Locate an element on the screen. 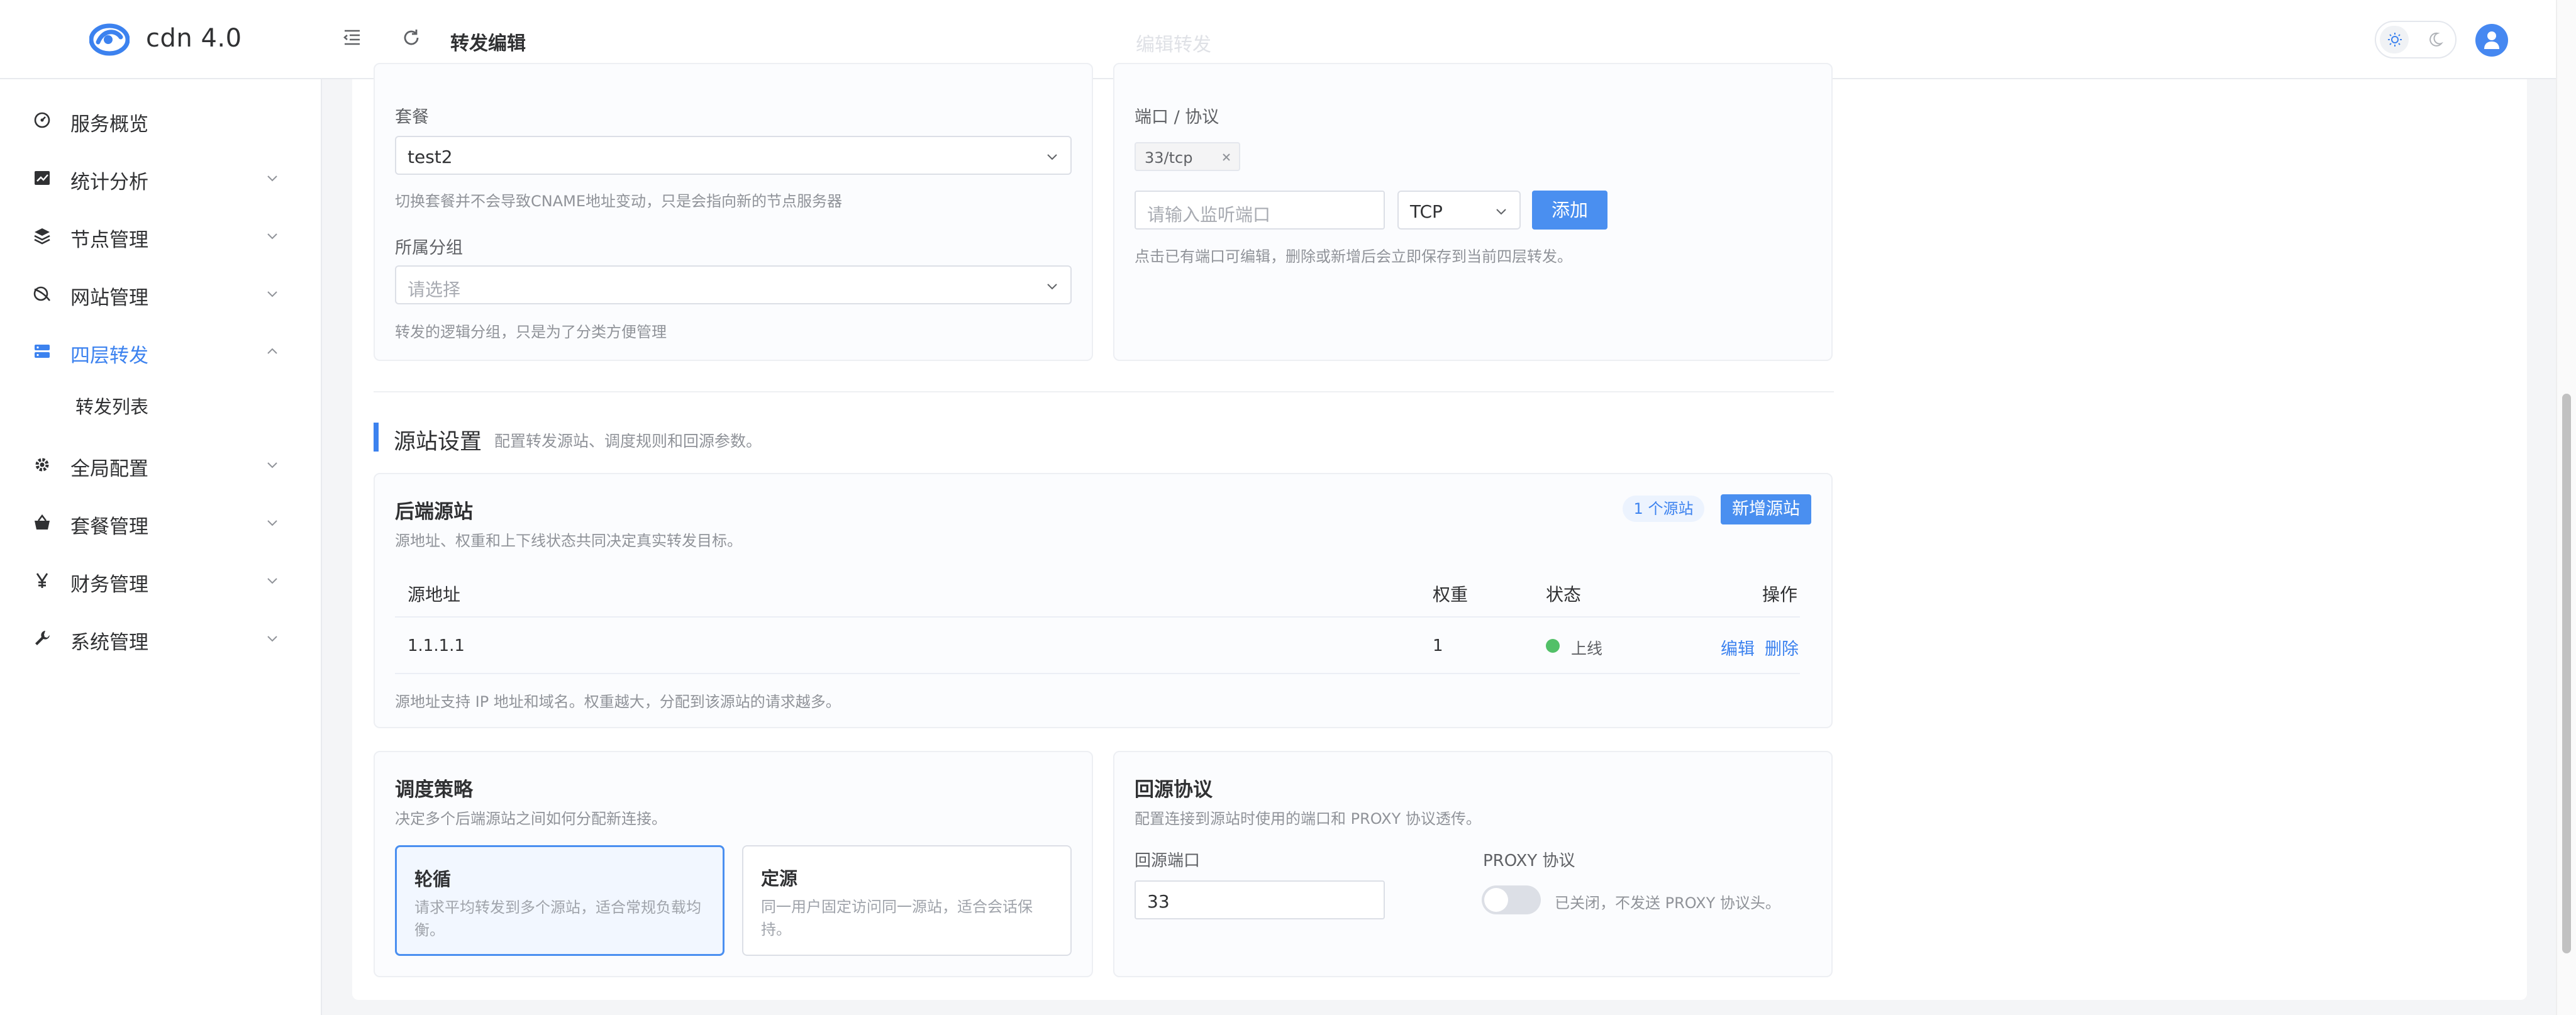 The image size is (2576, 1015). option-desc: 同一用户固定访问同一源站，适合会话保持。 is located at coordinates (897, 918).